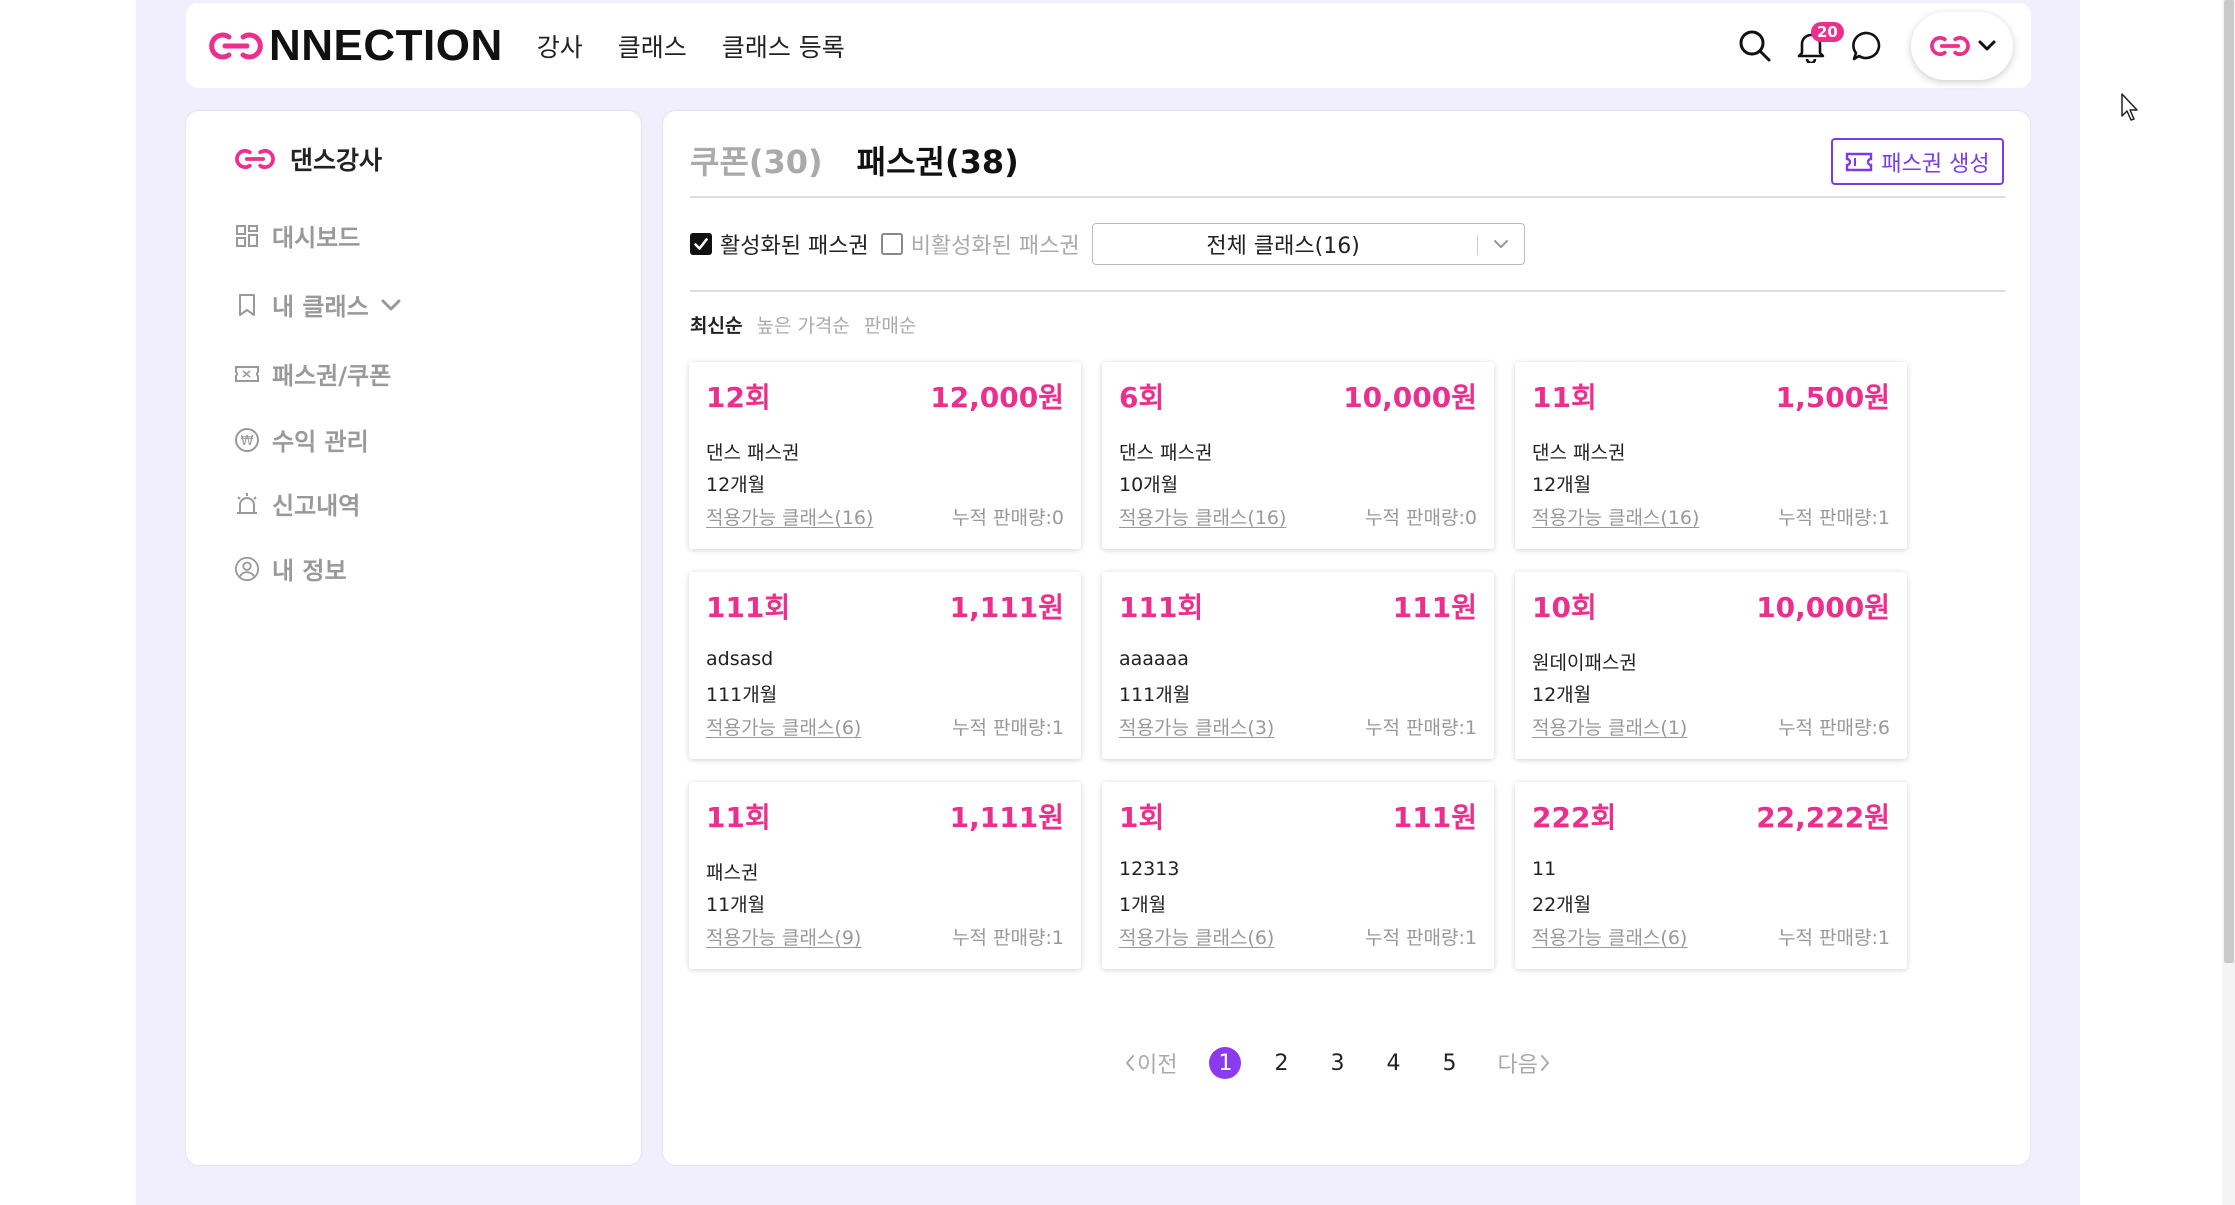 The width and height of the screenshot is (2235, 1205). What do you see at coordinates (1393, 1063) in the screenshot?
I see `page-4-button: 4` at bounding box center [1393, 1063].